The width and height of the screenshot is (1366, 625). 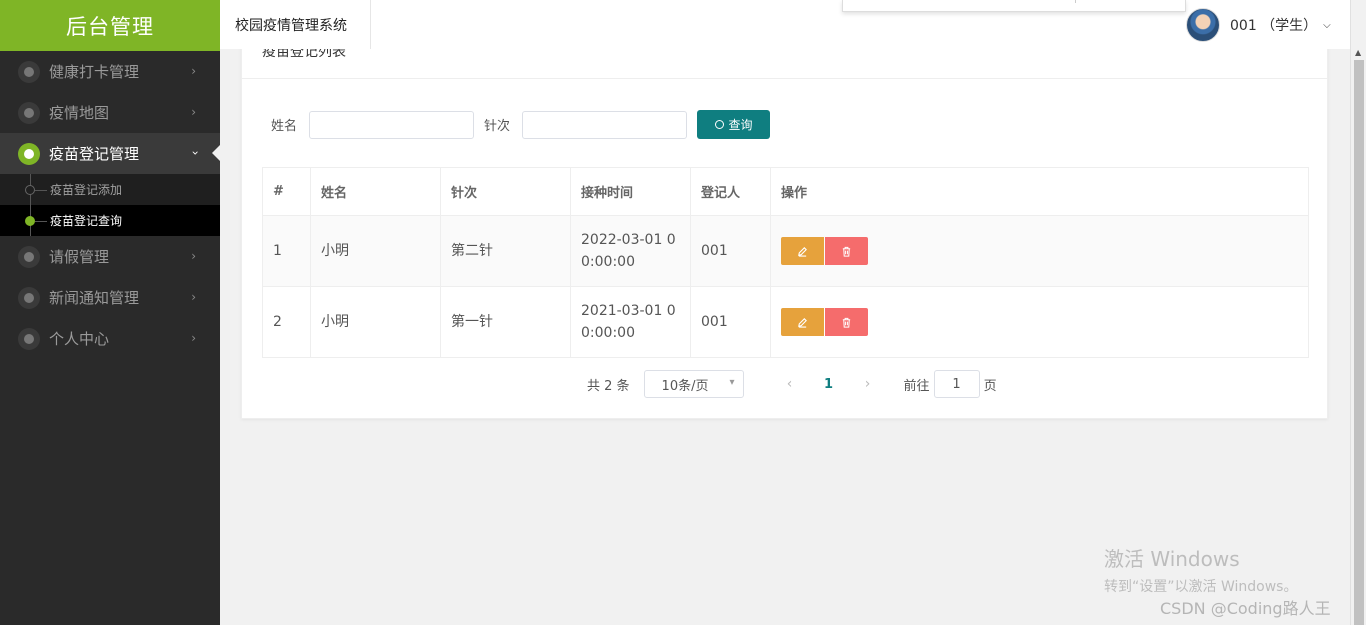 I want to click on page-size-select: 10条/页 ▾, so click(x=693, y=384).